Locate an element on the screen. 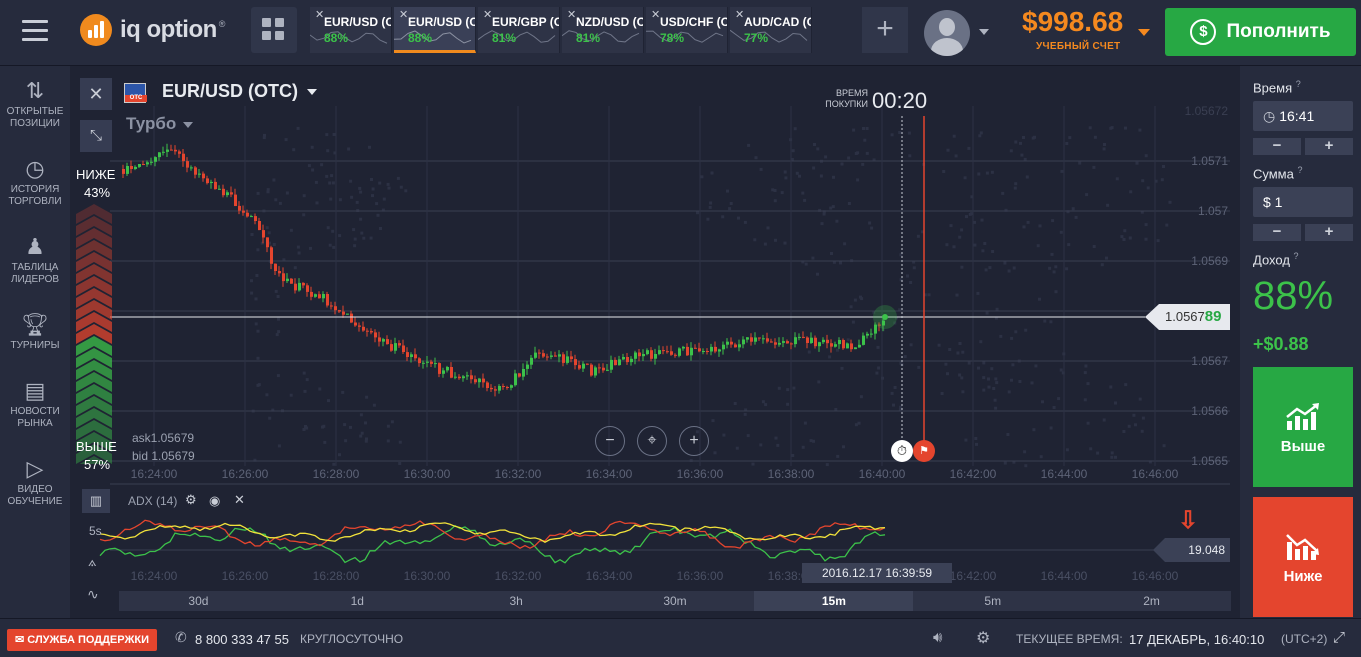 This screenshot has width=1361, height=657. expiry-time-field: ◷ 16:41 is located at coordinates (1303, 116).